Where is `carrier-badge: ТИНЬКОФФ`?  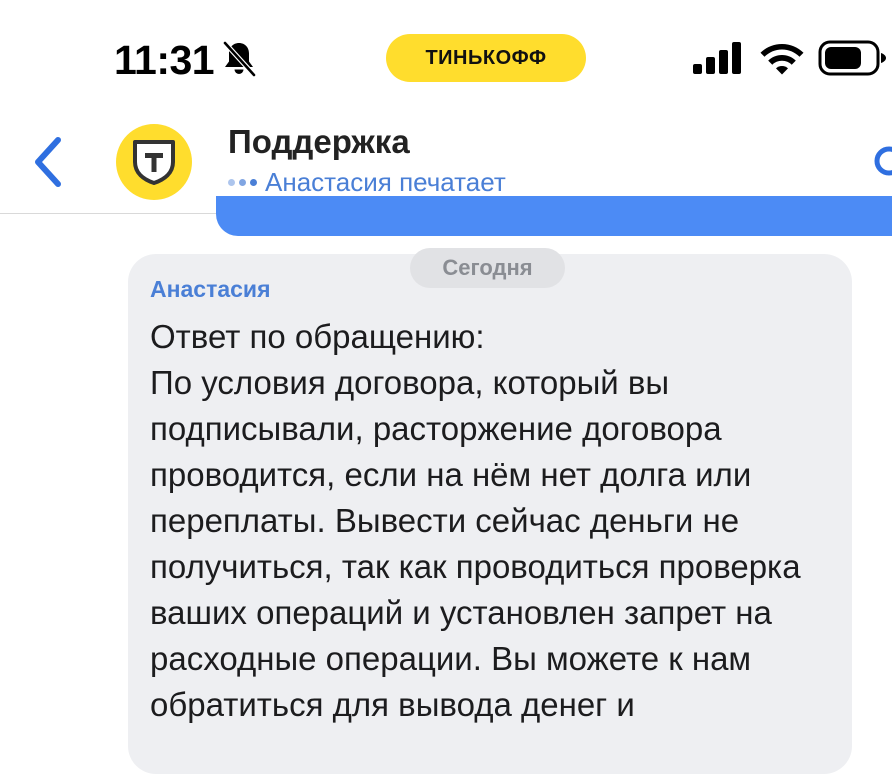 carrier-badge: ТИНЬКОФФ is located at coordinates (486, 58).